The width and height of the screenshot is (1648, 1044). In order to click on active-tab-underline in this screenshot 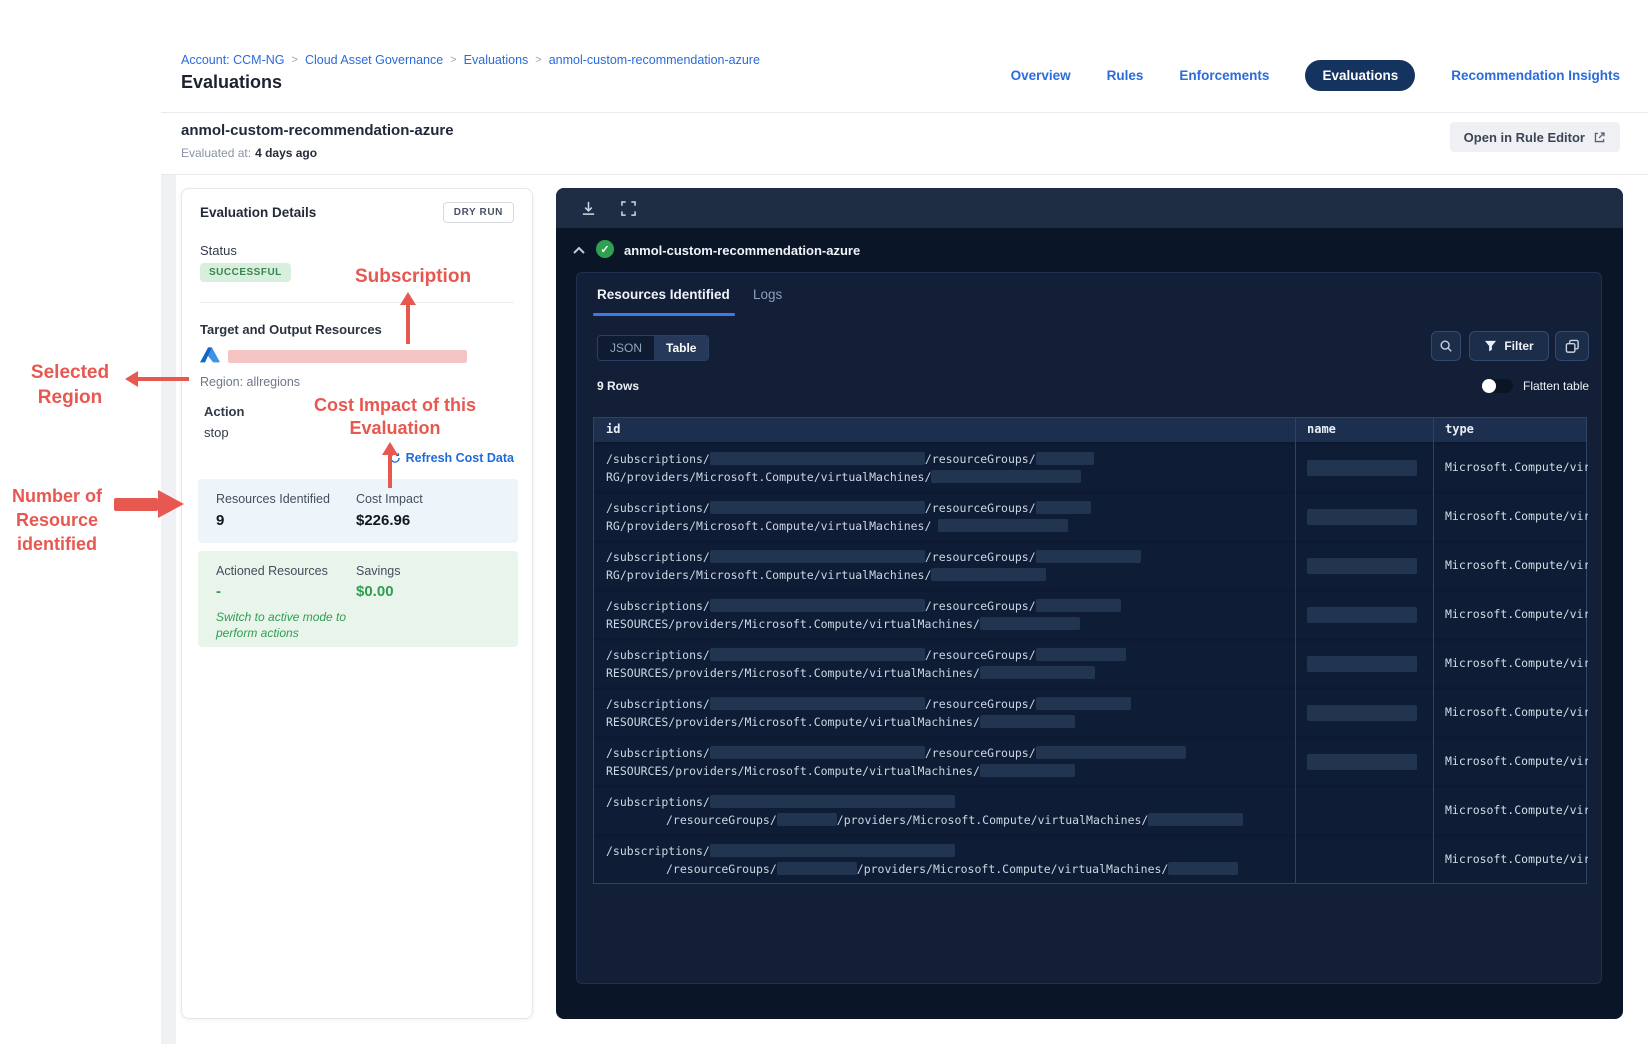, I will do `click(664, 314)`.